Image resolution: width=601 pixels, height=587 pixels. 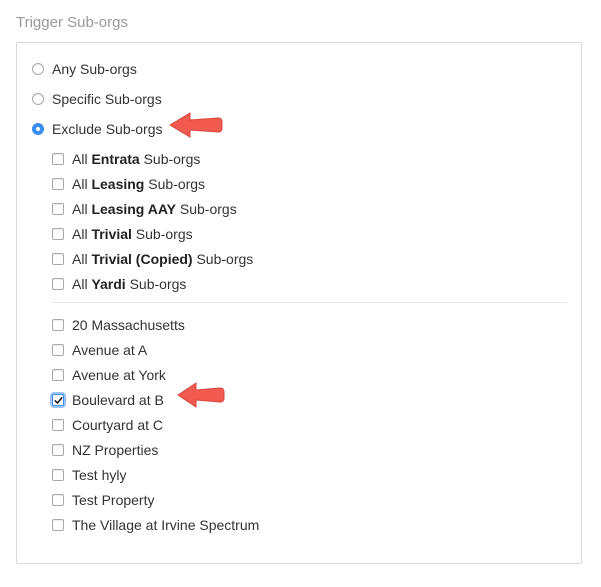 I want to click on checkbox-label: Courtyard at C, so click(x=118, y=425).